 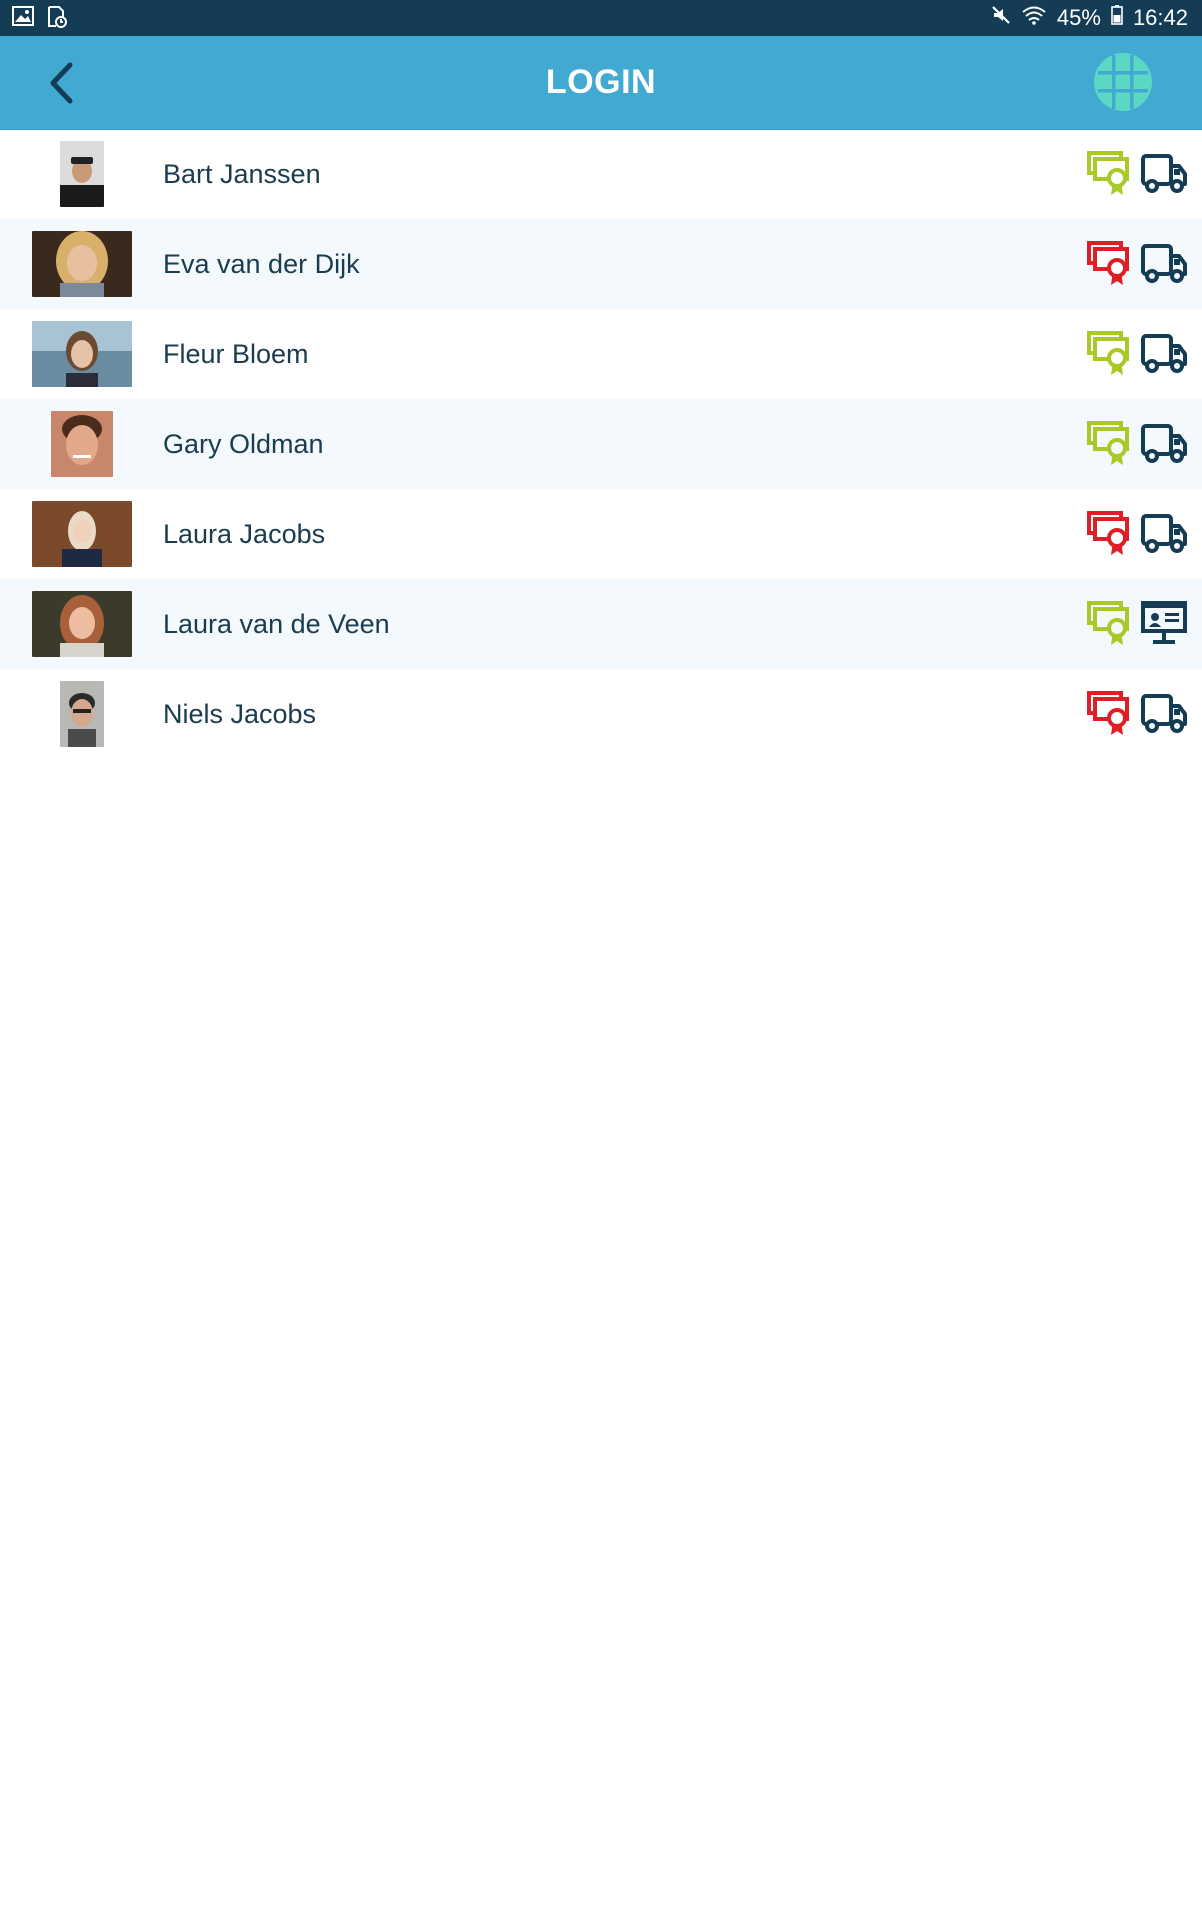 What do you see at coordinates (40, 19) in the screenshot?
I see `status-left` at bounding box center [40, 19].